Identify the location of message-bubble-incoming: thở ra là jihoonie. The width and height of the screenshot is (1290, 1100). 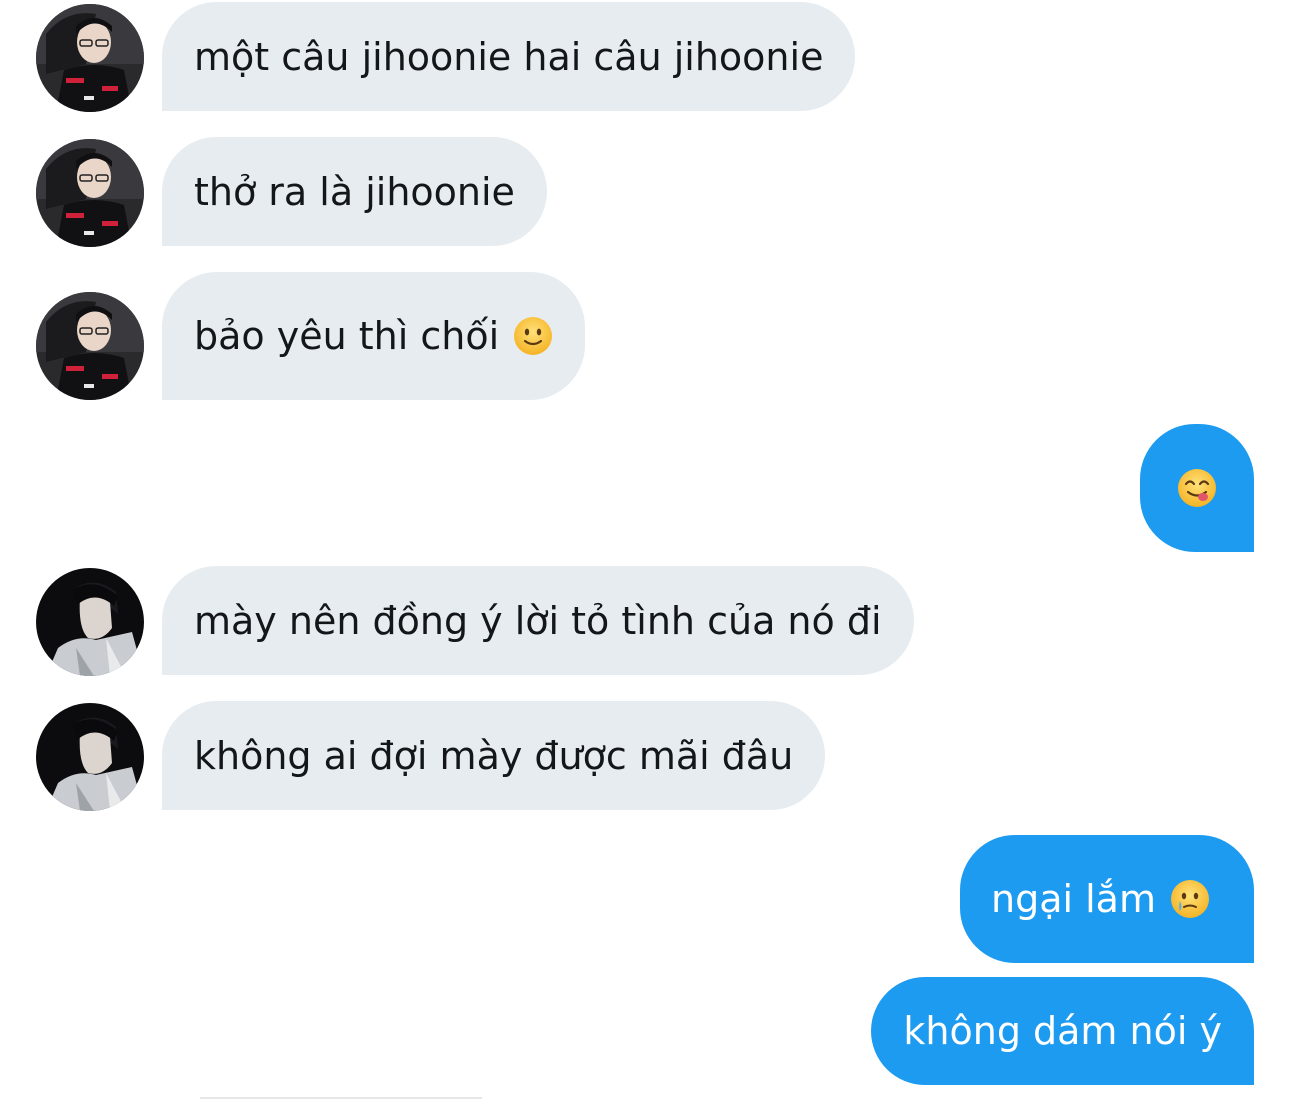
(354, 191).